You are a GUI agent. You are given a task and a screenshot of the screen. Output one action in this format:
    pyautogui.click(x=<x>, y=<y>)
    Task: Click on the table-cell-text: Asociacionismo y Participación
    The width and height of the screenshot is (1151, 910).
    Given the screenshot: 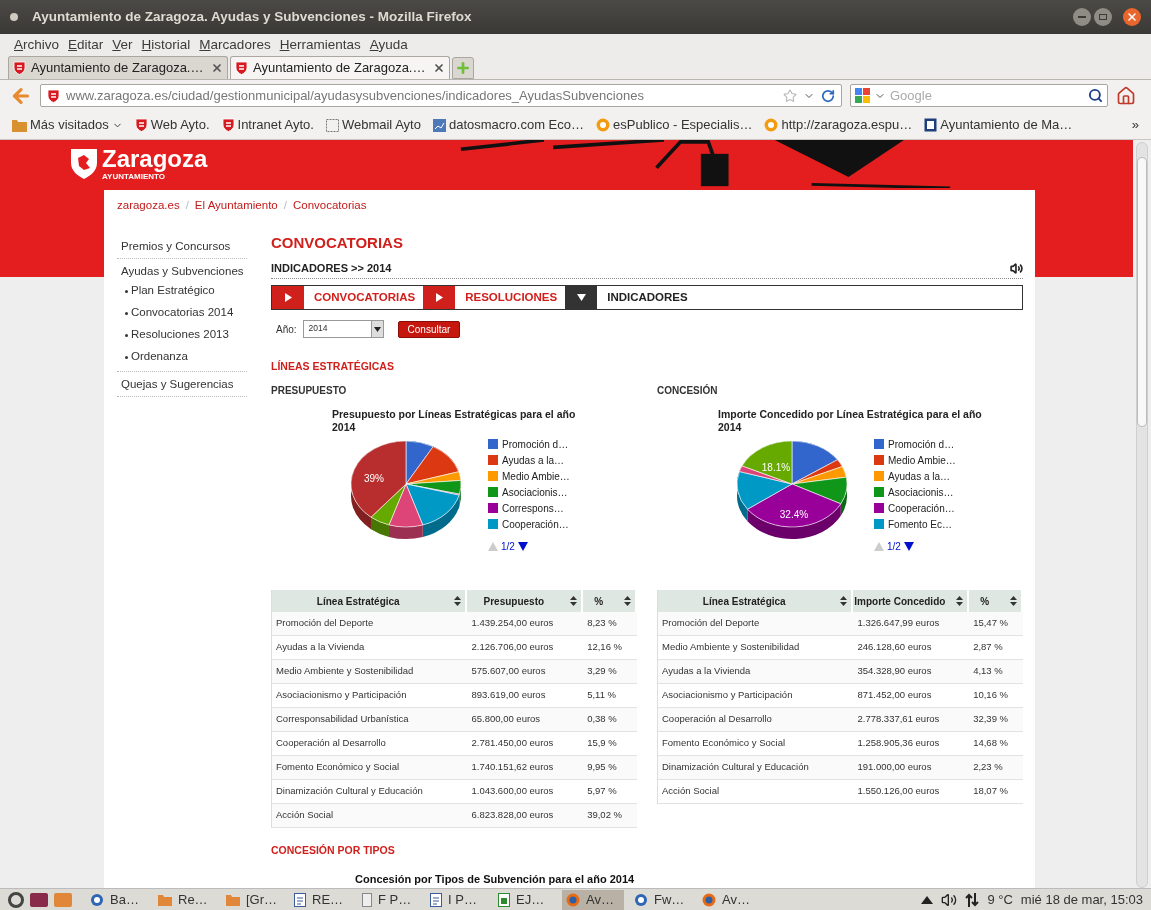 What is the action you would take?
    pyautogui.click(x=727, y=695)
    